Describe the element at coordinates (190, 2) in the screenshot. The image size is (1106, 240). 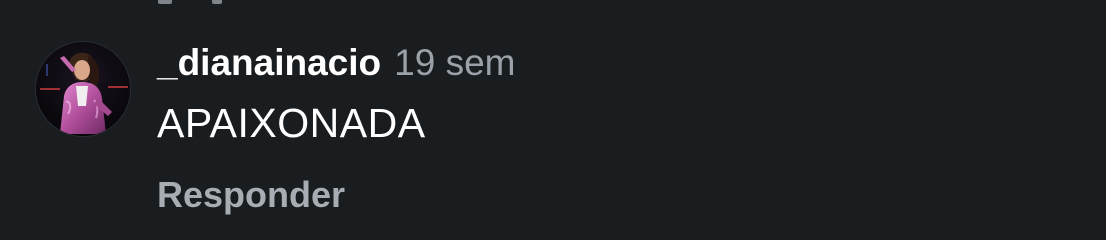
I see `previous-content-remnant` at that location.